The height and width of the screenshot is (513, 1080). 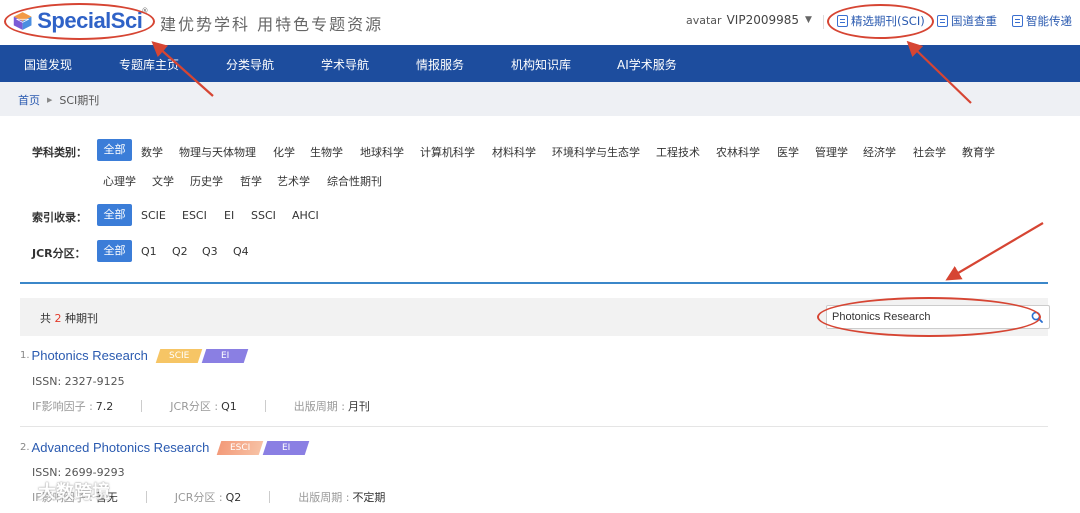 What do you see at coordinates (880, 21) in the screenshot?
I see `annotation-ellipse-sci-link` at bounding box center [880, 21].